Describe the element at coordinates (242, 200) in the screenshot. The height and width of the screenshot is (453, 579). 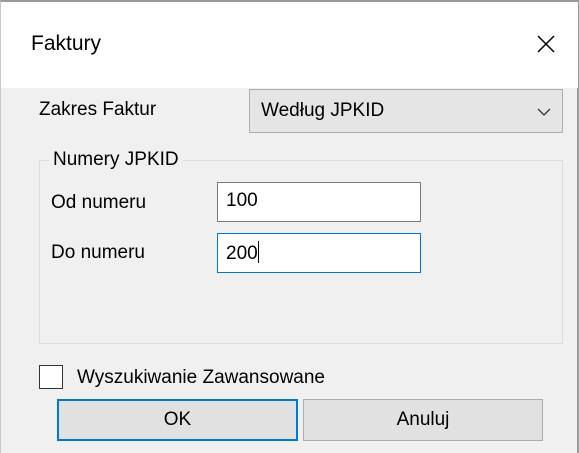
I see `from-number-value: 100` at that location.